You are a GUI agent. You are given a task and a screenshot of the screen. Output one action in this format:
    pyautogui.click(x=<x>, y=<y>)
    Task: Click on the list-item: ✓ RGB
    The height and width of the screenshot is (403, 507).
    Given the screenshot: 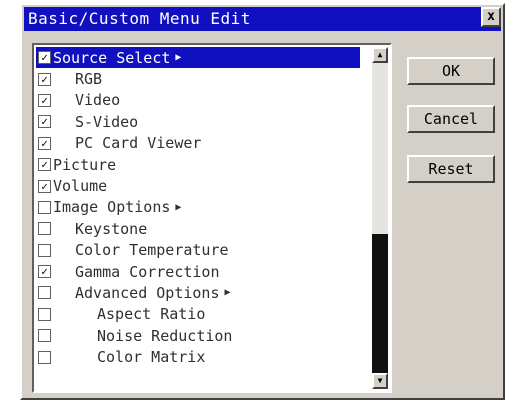 What is the action you would take?
    pyautogui.click(x=198, y=78)
    